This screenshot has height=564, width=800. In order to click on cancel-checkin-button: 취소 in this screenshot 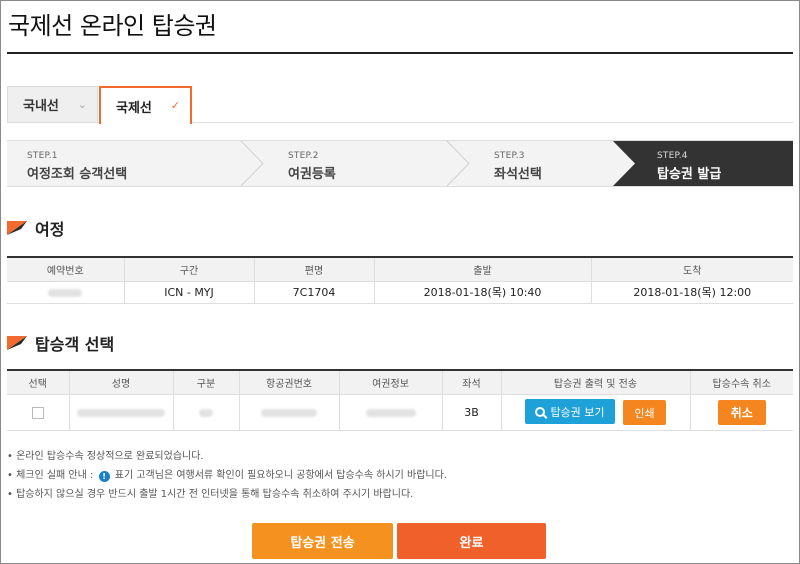, I will do `click(741, 412)`.